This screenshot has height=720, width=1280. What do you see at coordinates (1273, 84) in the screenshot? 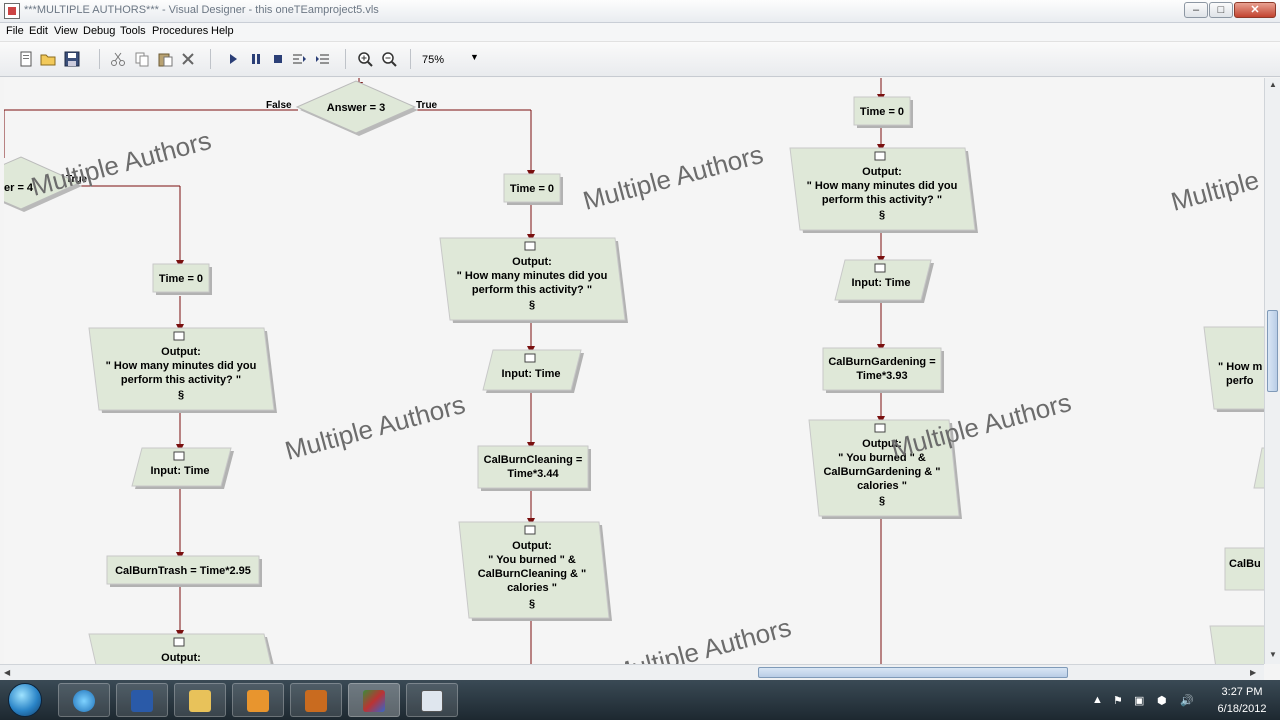
I see `scroll-up-icon: ▲` at bounding box center [1273, 84].